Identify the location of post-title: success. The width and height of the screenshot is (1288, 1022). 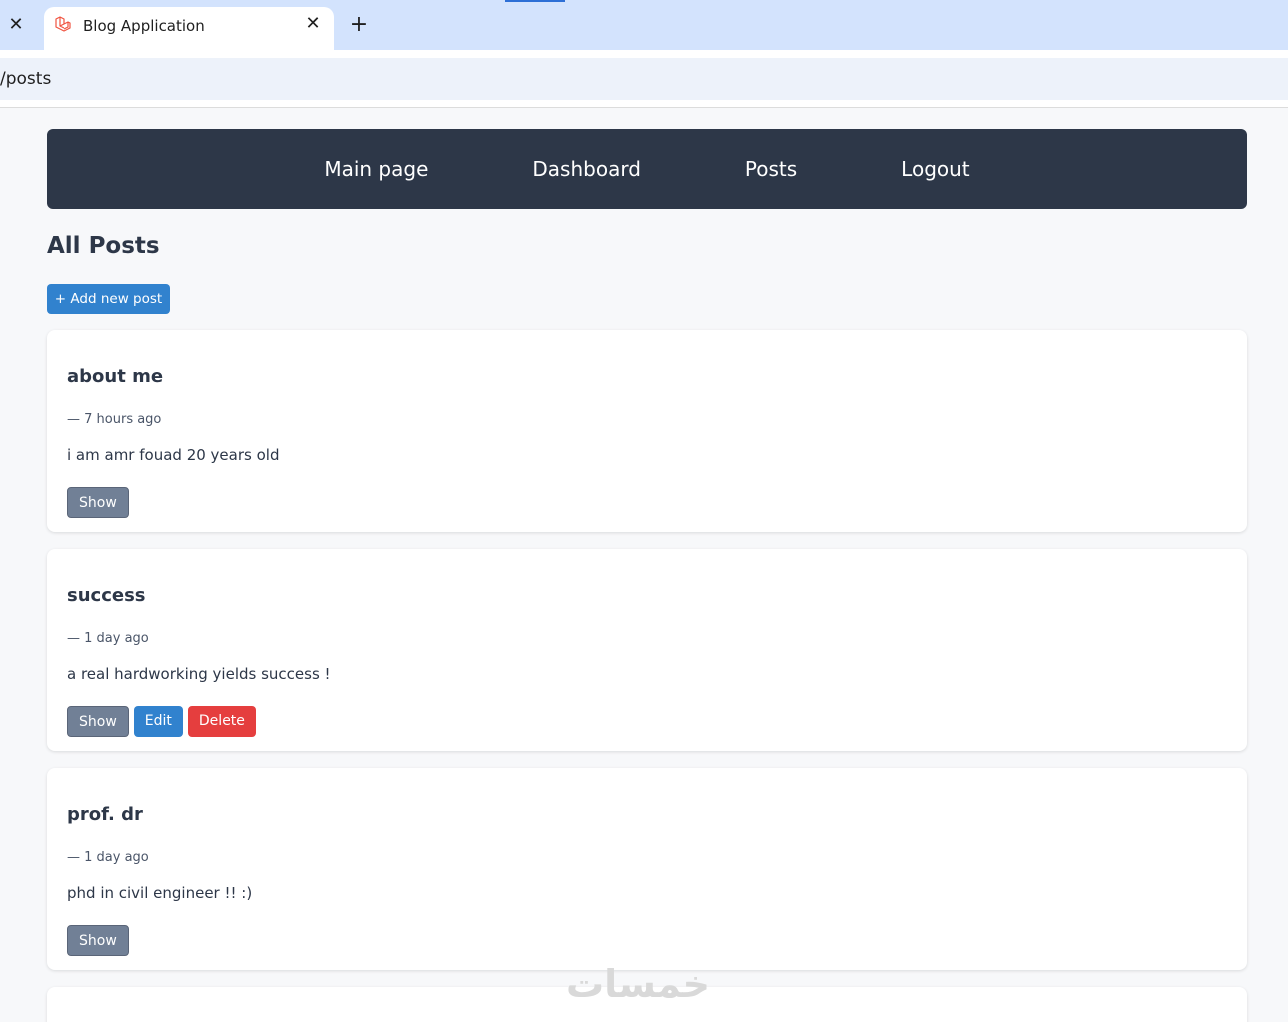
(106, 595).